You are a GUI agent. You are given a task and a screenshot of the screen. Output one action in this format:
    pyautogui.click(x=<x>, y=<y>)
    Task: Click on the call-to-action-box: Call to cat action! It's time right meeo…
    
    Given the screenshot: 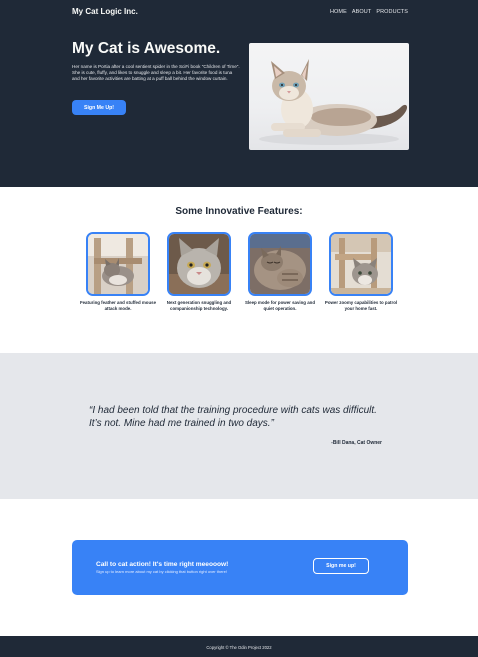 What is the action you would take?
    pyautogui.click(x=240, y=567)
    